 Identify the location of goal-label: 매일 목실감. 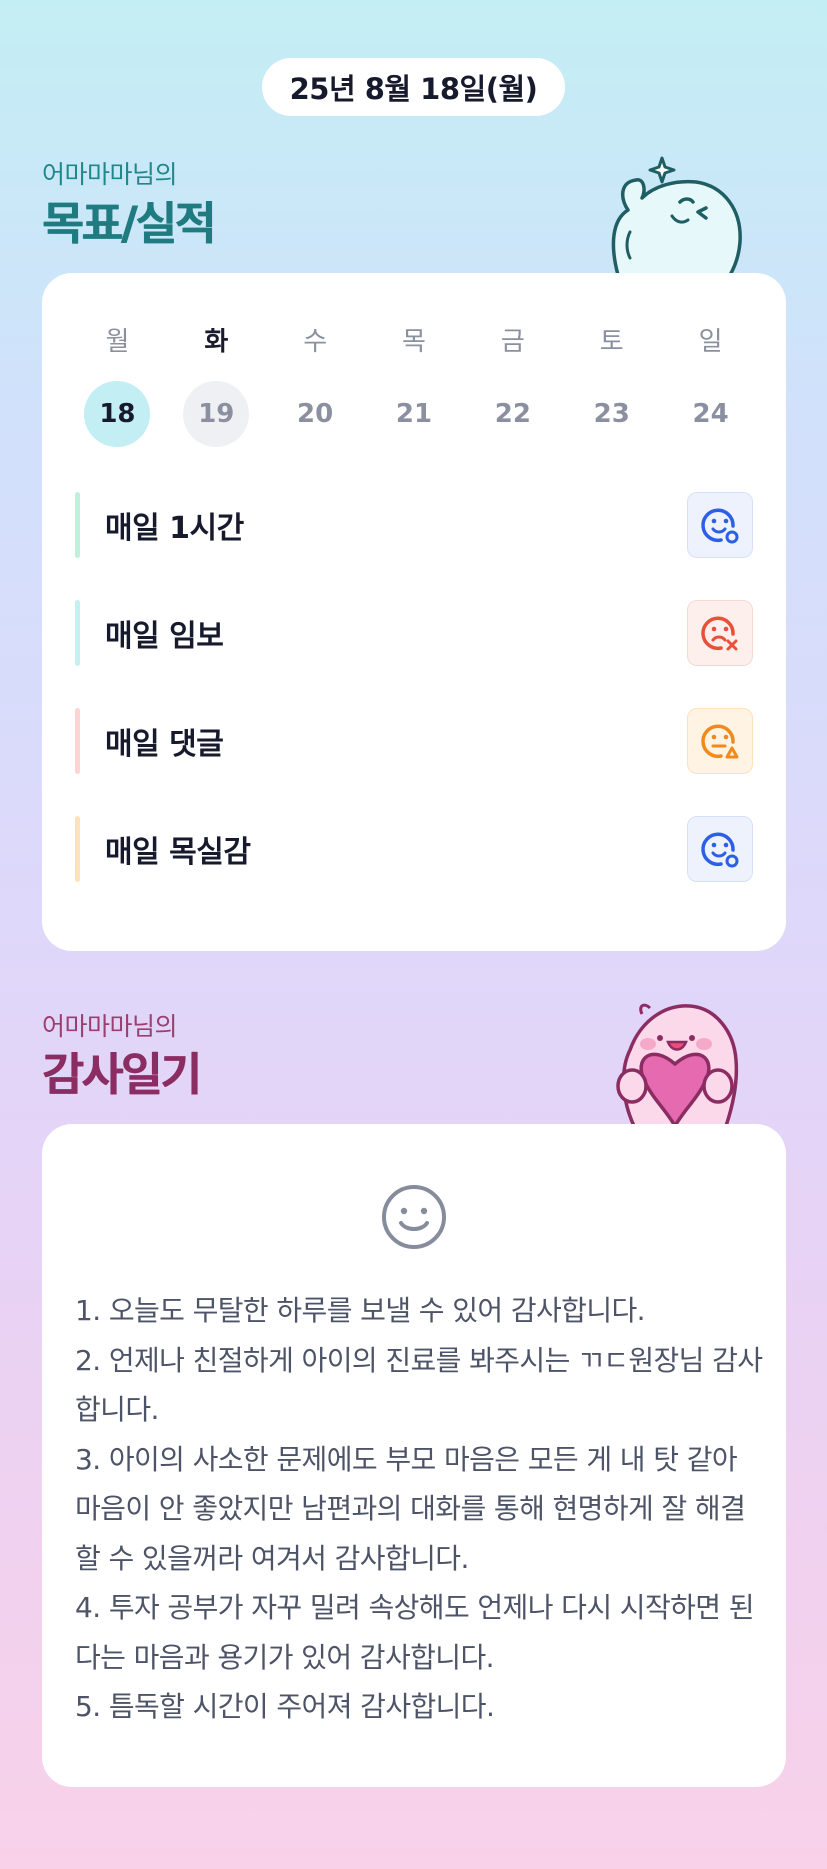
(178, 852).